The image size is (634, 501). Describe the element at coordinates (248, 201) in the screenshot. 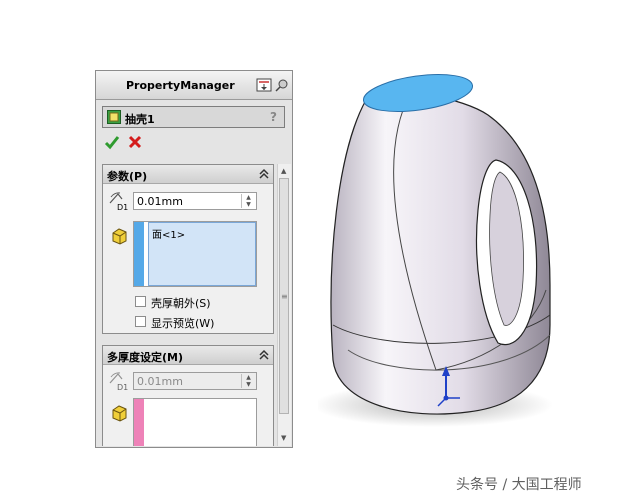

I see `thickness-spinner: ▲ ▼` at that location.